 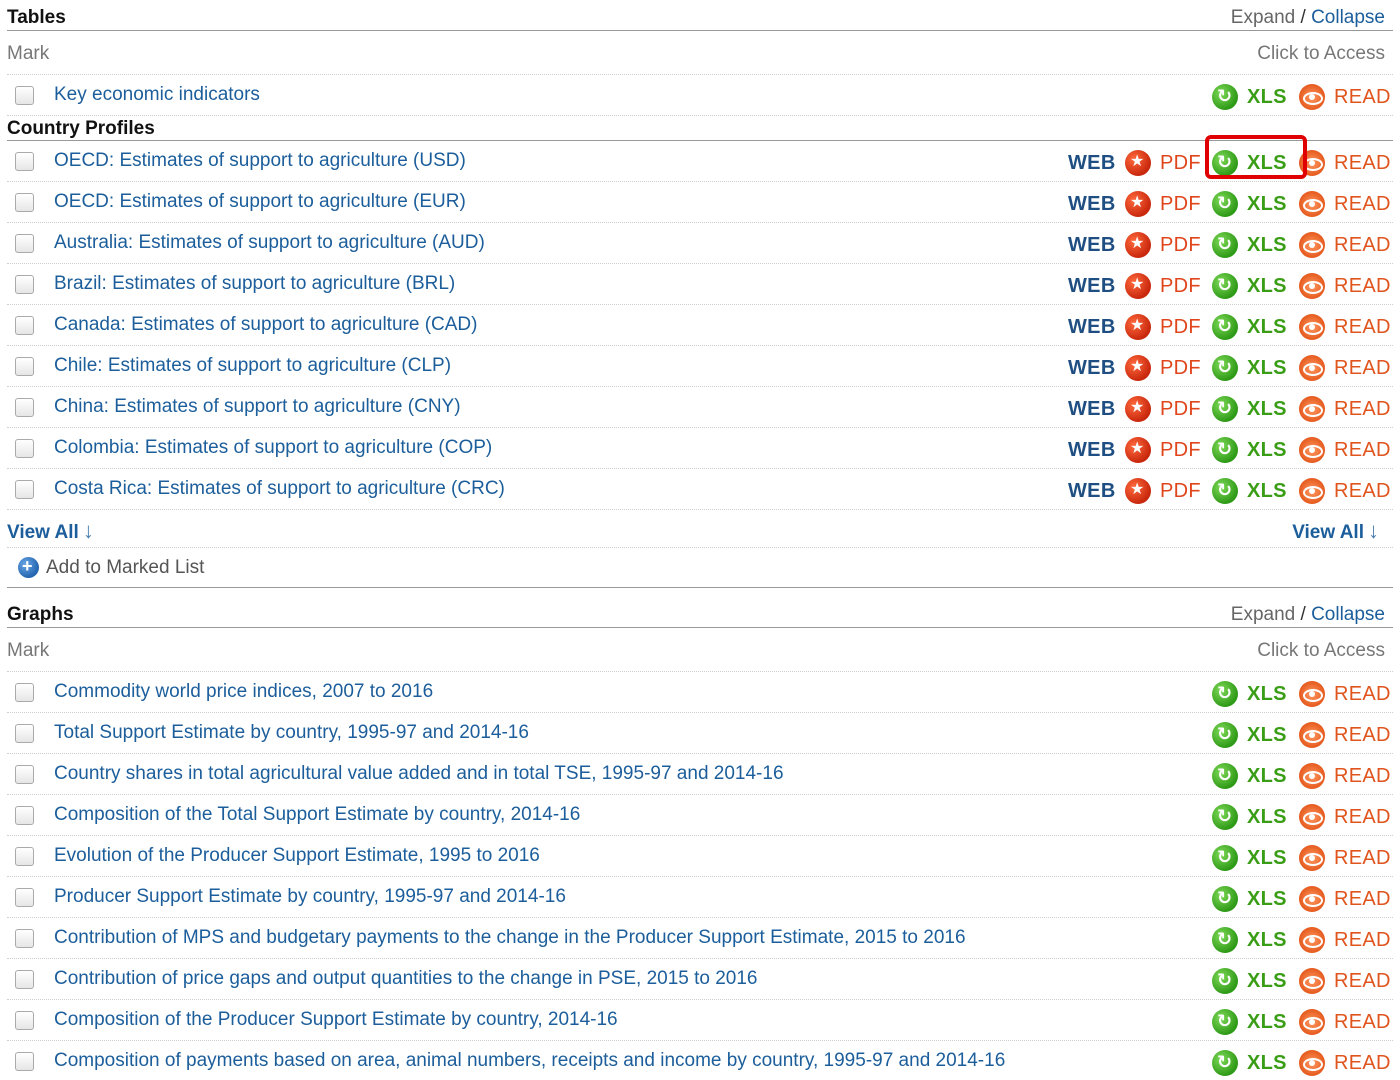 I want to click on tables-expand-link: Expand, so click(x=1263, y=17).